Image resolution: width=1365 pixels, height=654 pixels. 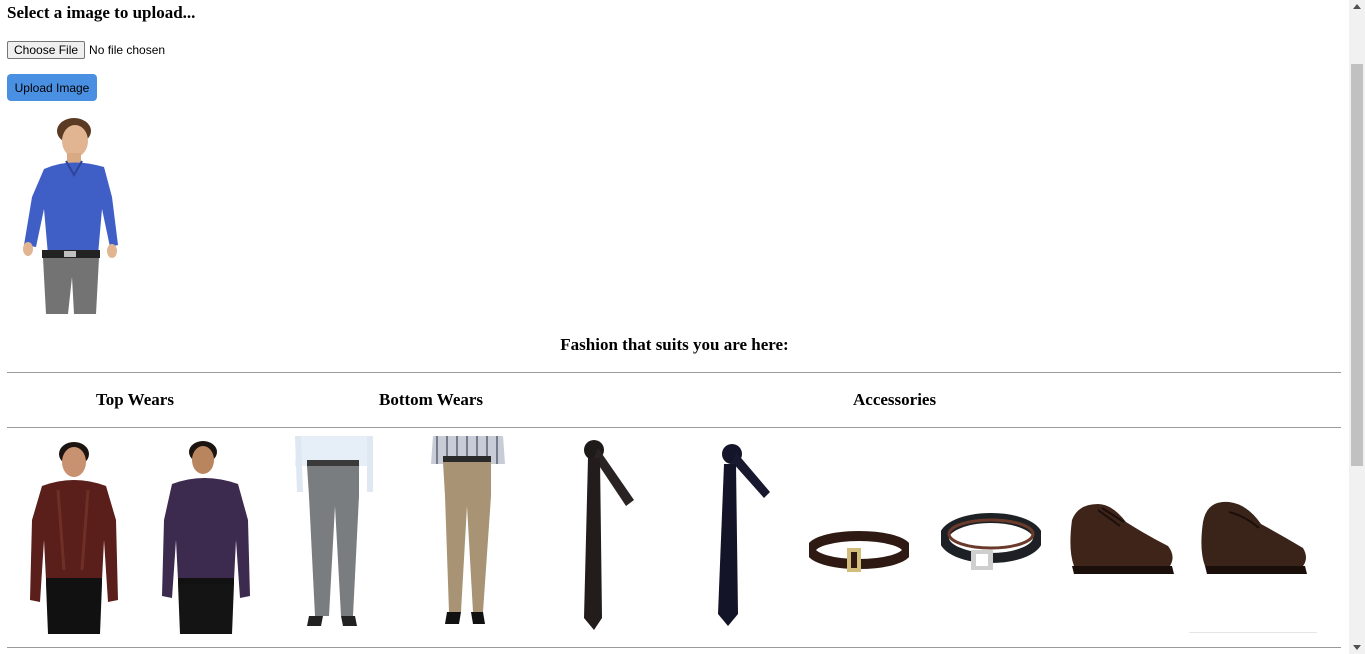 I want to click on khaki-trousers-photo, so click(x=468, y=530).